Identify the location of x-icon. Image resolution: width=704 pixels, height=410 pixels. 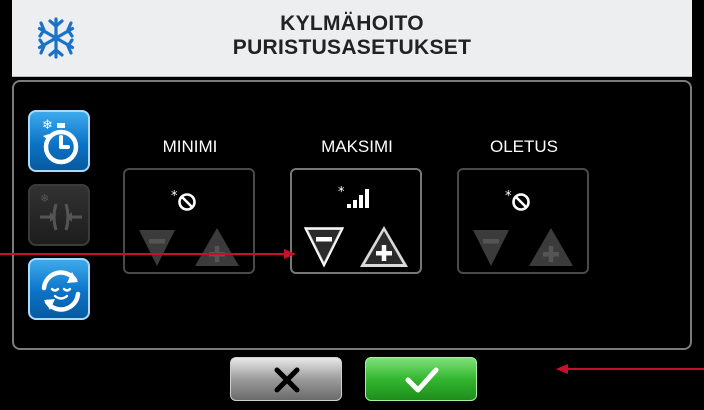
(287, 380).